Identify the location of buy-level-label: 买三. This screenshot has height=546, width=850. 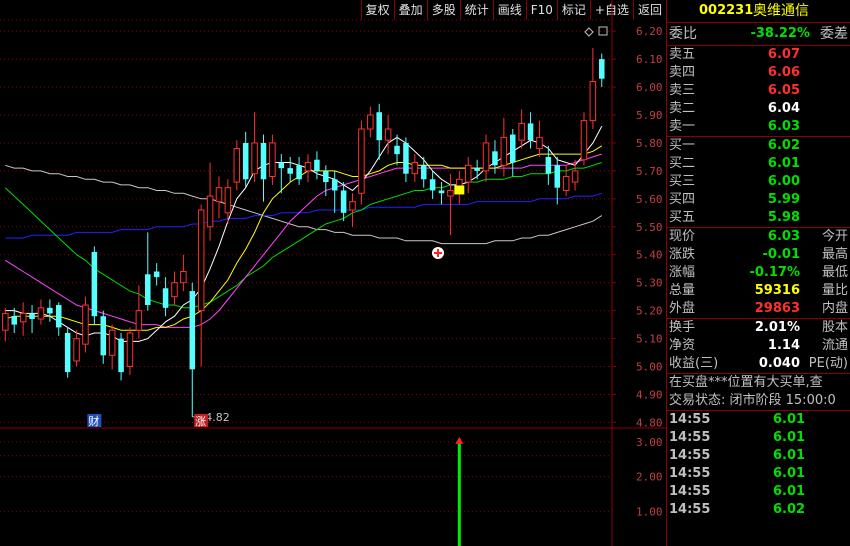
(682, 181).